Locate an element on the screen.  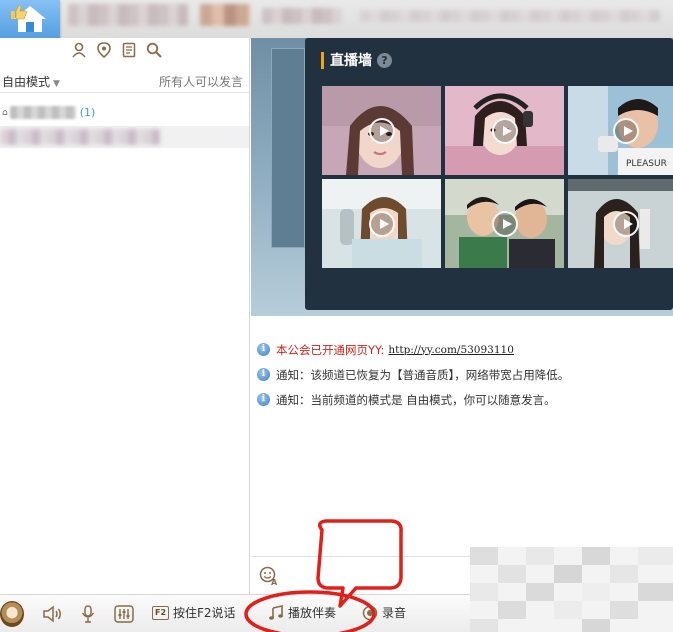
channel-tree-item: ⌂ (1) is located at coordinates (48, 112).